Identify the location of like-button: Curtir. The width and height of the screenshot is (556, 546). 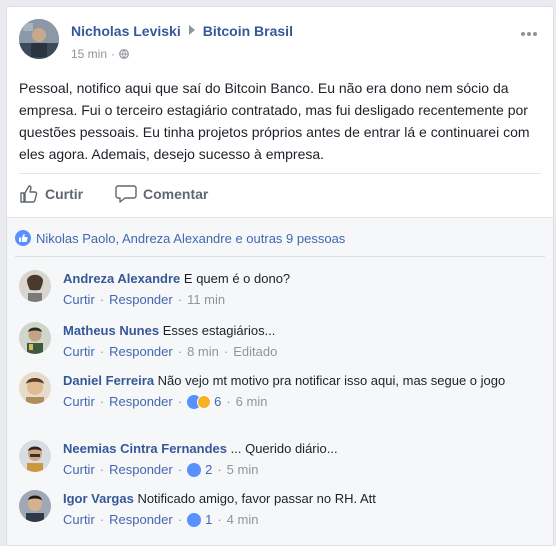
(51, 194).